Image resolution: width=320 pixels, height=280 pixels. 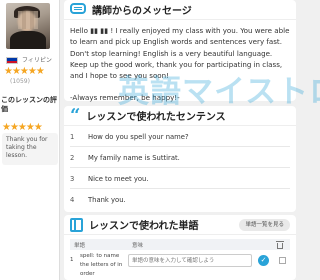 I want to click on sentence-number: 2, so click(x=72, y=157).